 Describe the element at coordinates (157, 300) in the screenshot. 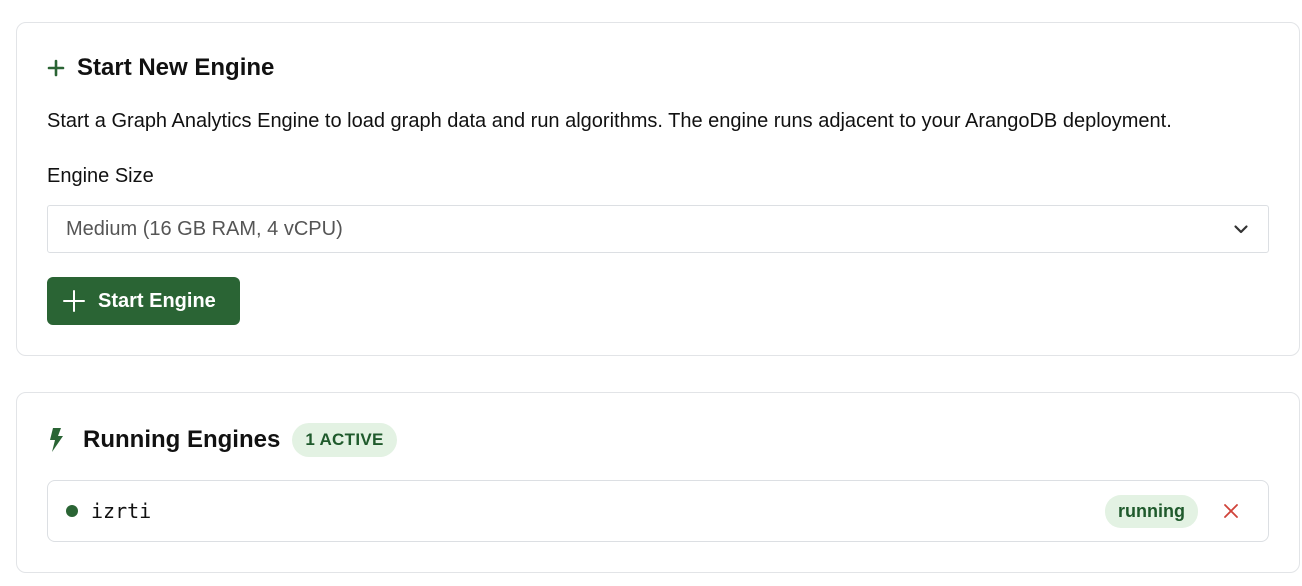

I see `start-engine-button-label: Start Engine` at that location.